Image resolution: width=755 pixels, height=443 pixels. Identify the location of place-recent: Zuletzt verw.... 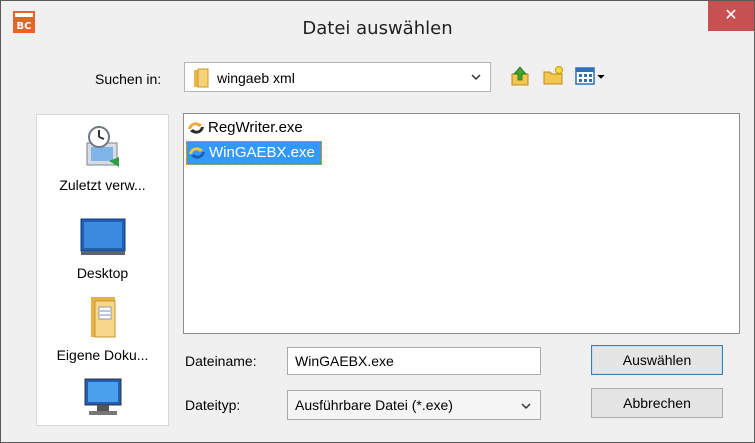
(102, 159).